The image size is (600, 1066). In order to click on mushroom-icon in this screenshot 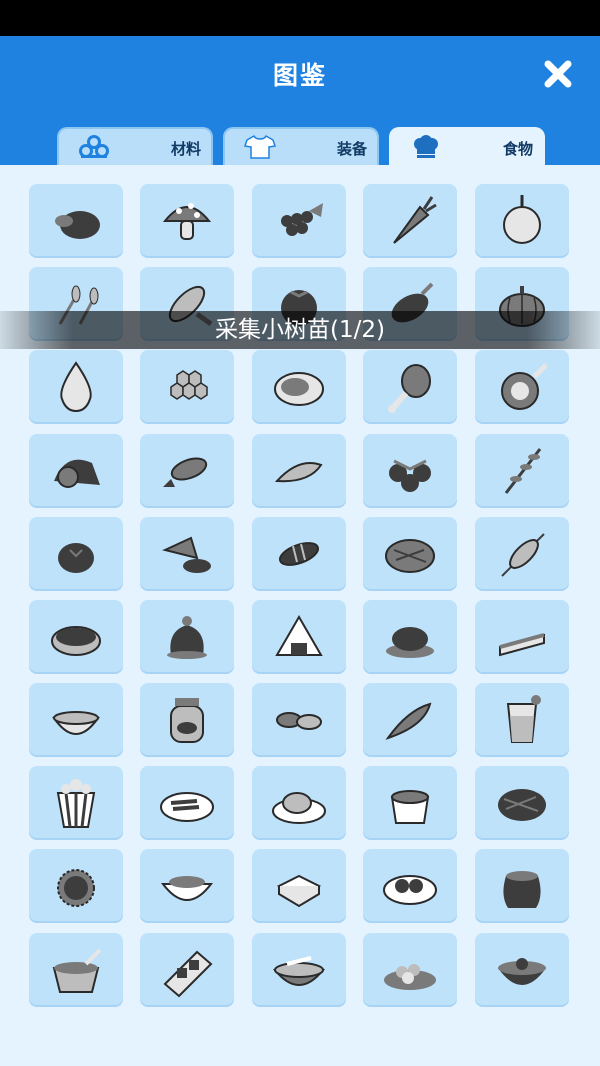, I will do `click(187, 221)`.